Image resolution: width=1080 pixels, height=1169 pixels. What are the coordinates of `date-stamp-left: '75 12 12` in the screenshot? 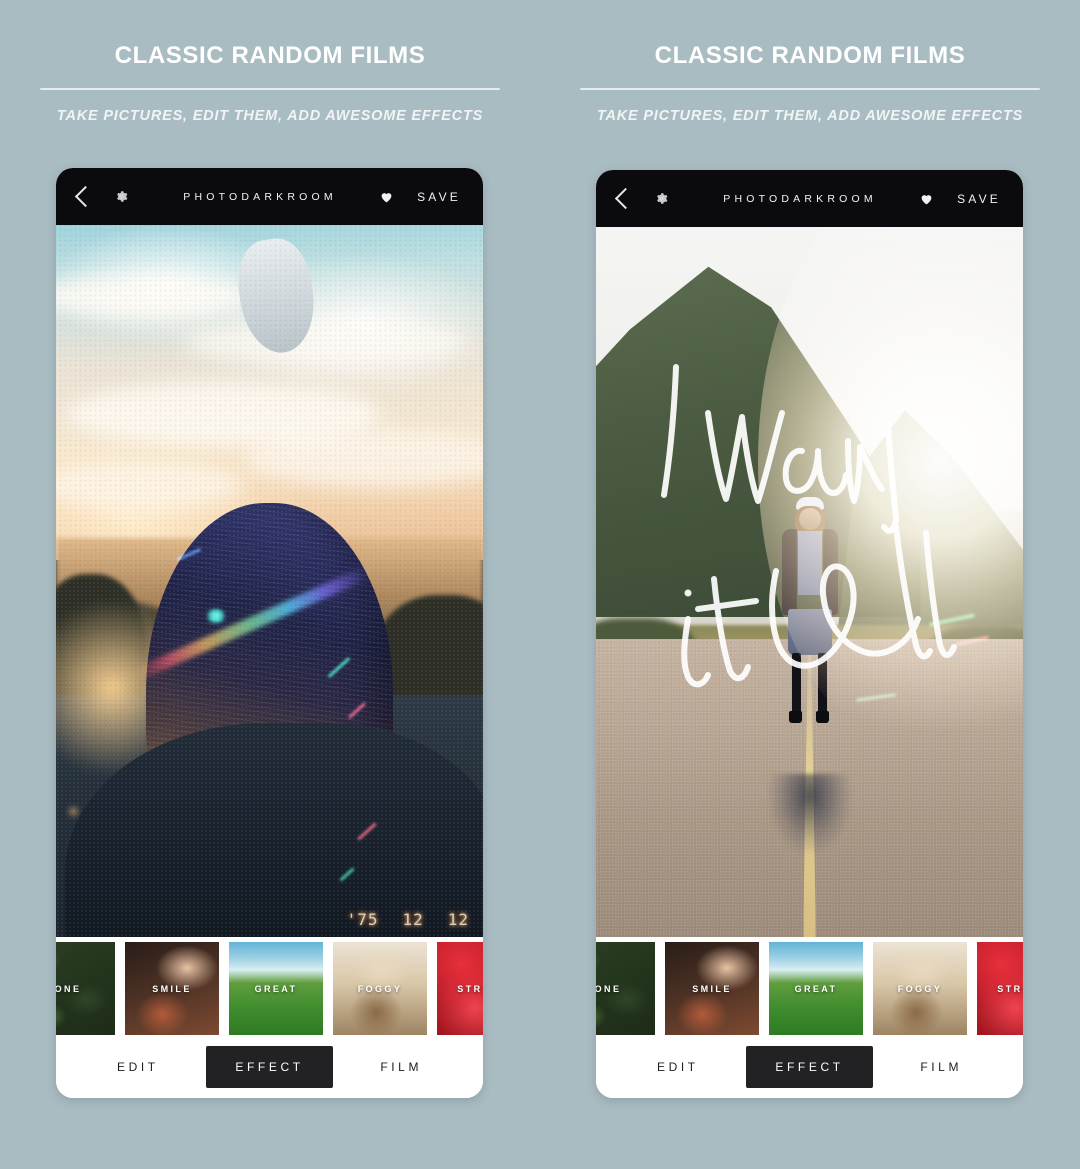 It's located at (408, 919).